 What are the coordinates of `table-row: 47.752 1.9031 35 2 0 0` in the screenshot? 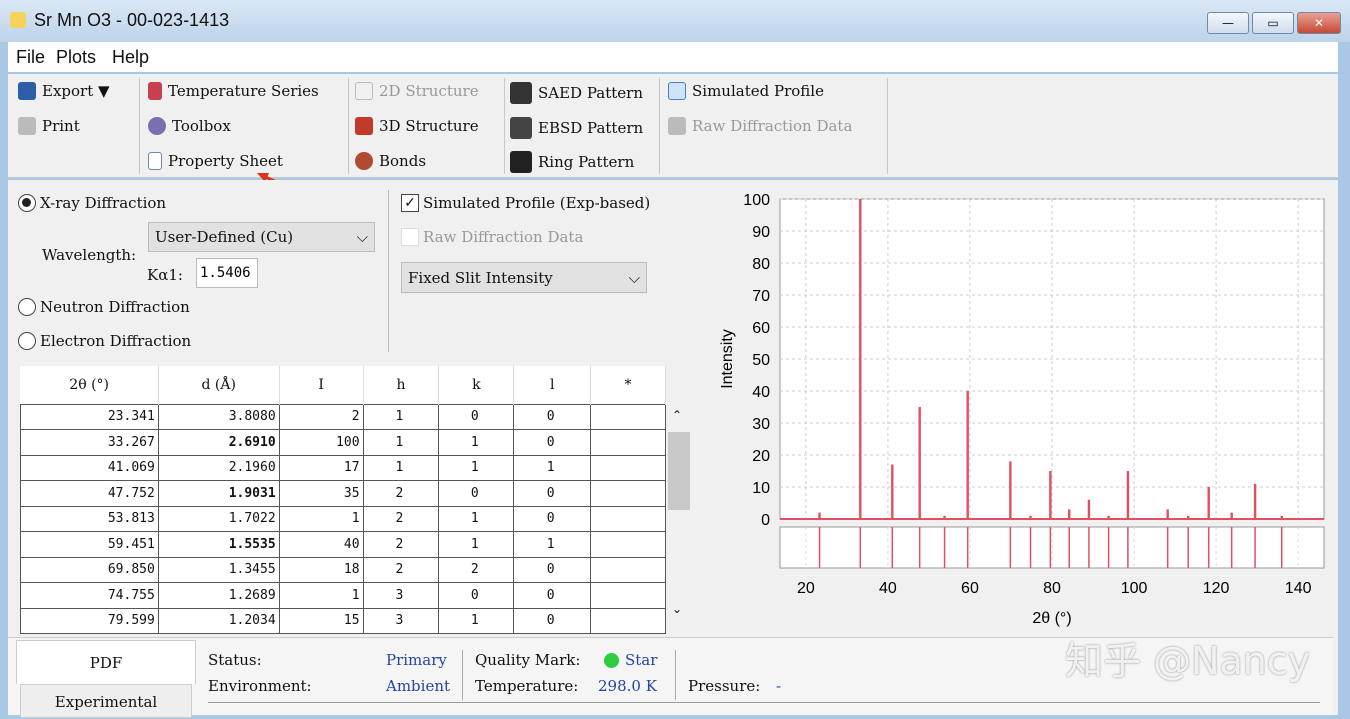 It's located at (343, 493).